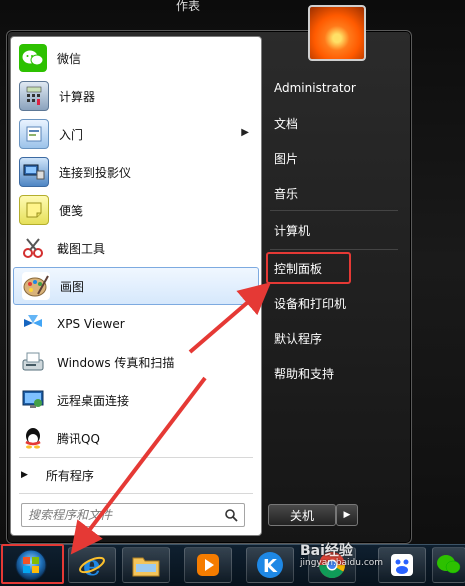 The image size is (465, 586). Describe the element at coordinates (71, 210) in the screenshot. I see `program-label: 便笺` at that location.